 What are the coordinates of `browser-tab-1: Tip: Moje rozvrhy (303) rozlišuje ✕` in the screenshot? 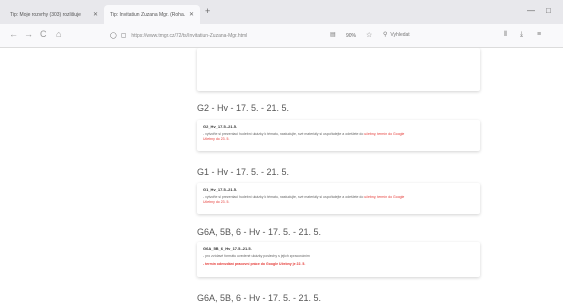 It's located at (54, 14).